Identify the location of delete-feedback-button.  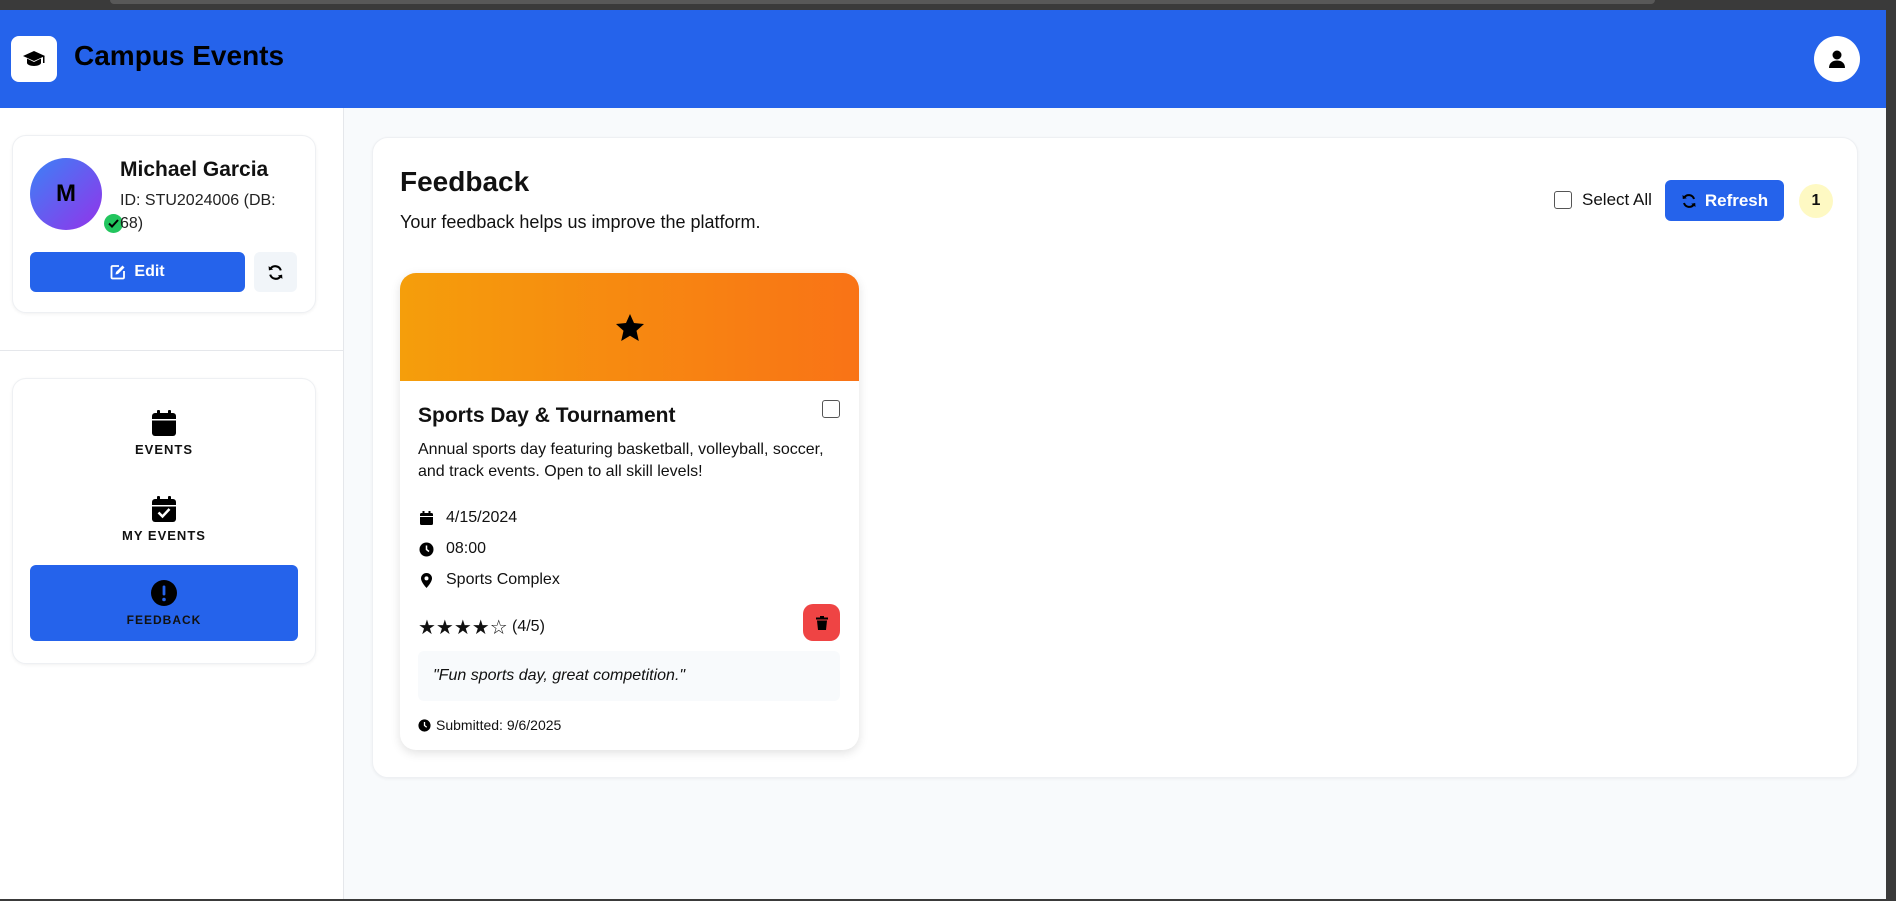
(821, 622).